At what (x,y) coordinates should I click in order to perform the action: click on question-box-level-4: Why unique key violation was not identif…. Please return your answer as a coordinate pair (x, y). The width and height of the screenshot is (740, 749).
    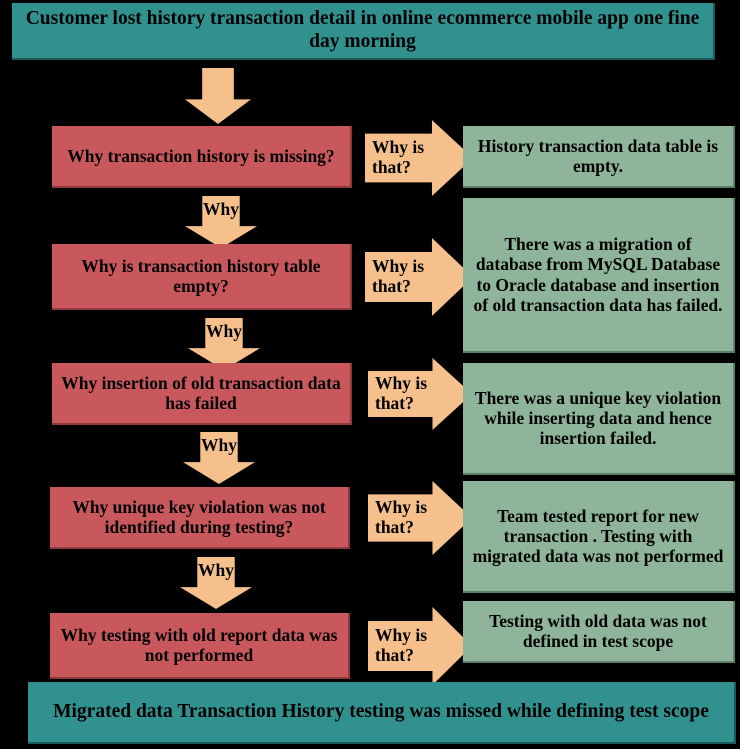
    Looking at the image, I should click on (200, 518).